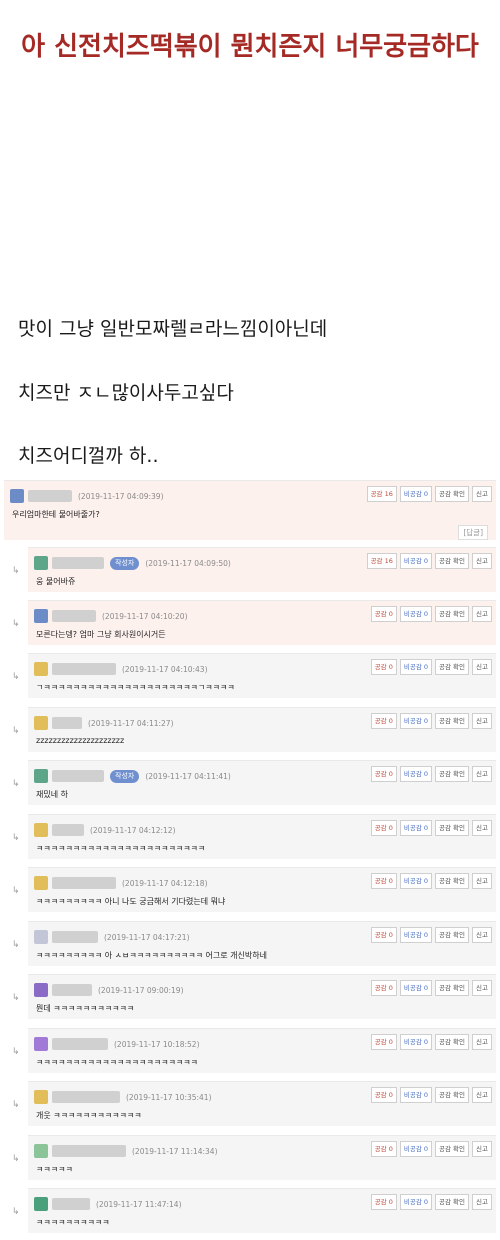 The image size is (500, 1240). I want to click on comment-actions: 공감 16 비공감 0 공감 확인 신고, so click(429, 561).